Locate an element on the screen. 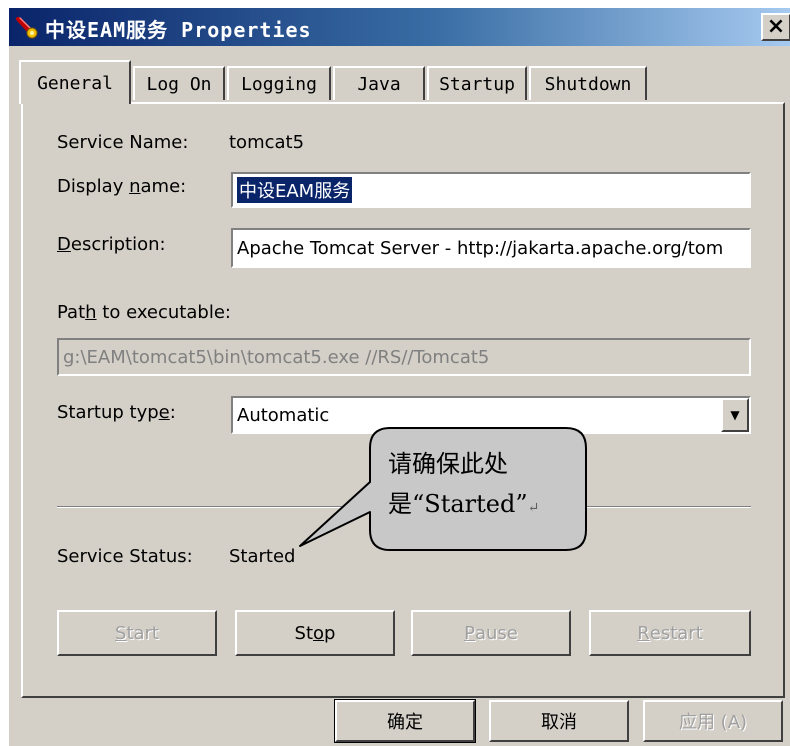  tab-general: General is located at coordinates (75, 82).